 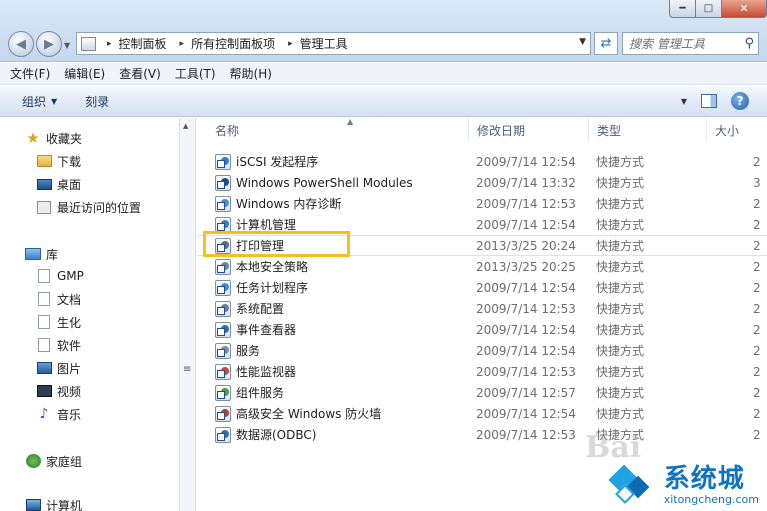 I want to click on forward-button: ▶, so click(x=49, y=44).